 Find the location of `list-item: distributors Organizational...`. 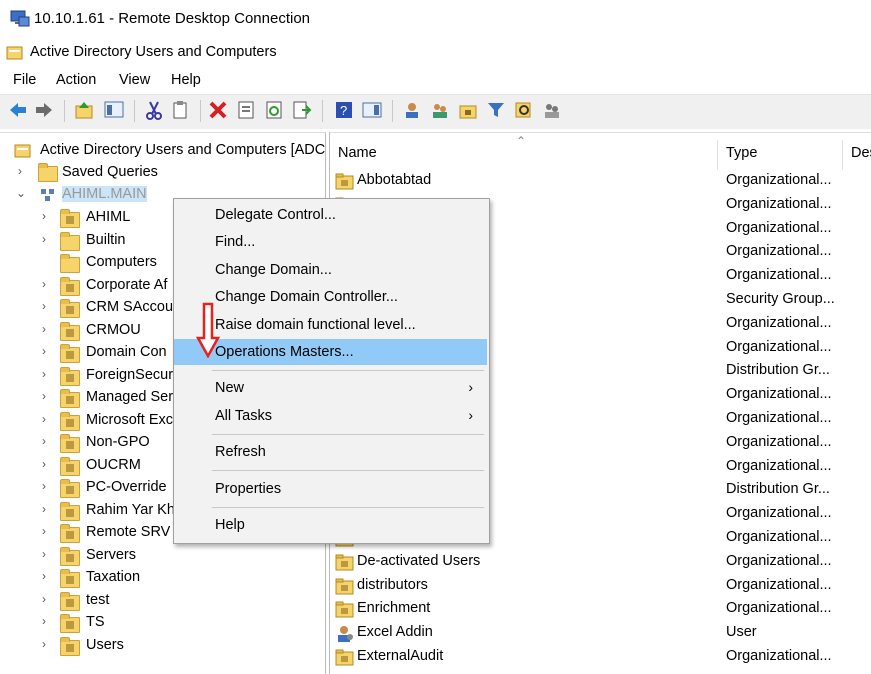

list-item: distributors Organizational... is located at coordinates (602, 586).